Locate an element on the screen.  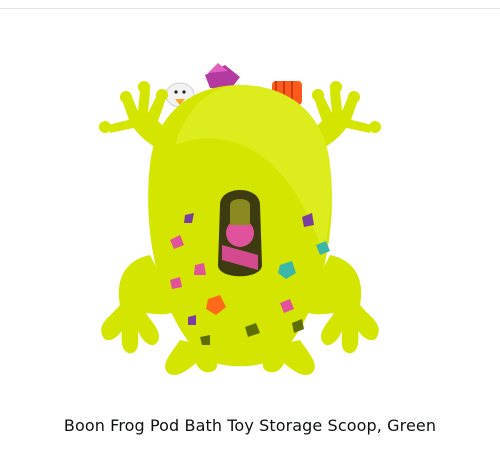
top-divider is located at coordinates (250, 8).